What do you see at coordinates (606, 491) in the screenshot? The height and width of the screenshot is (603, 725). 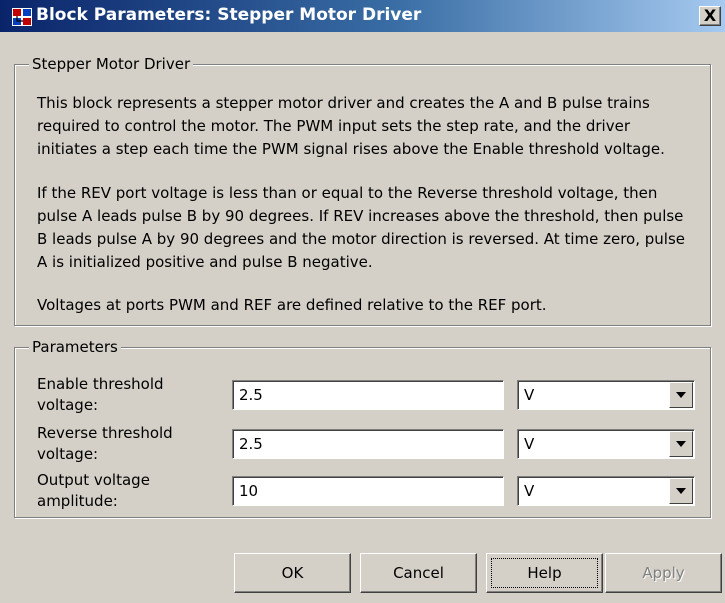 I see `output-voltage-unit-select: V` at bounding box center [606, 491].